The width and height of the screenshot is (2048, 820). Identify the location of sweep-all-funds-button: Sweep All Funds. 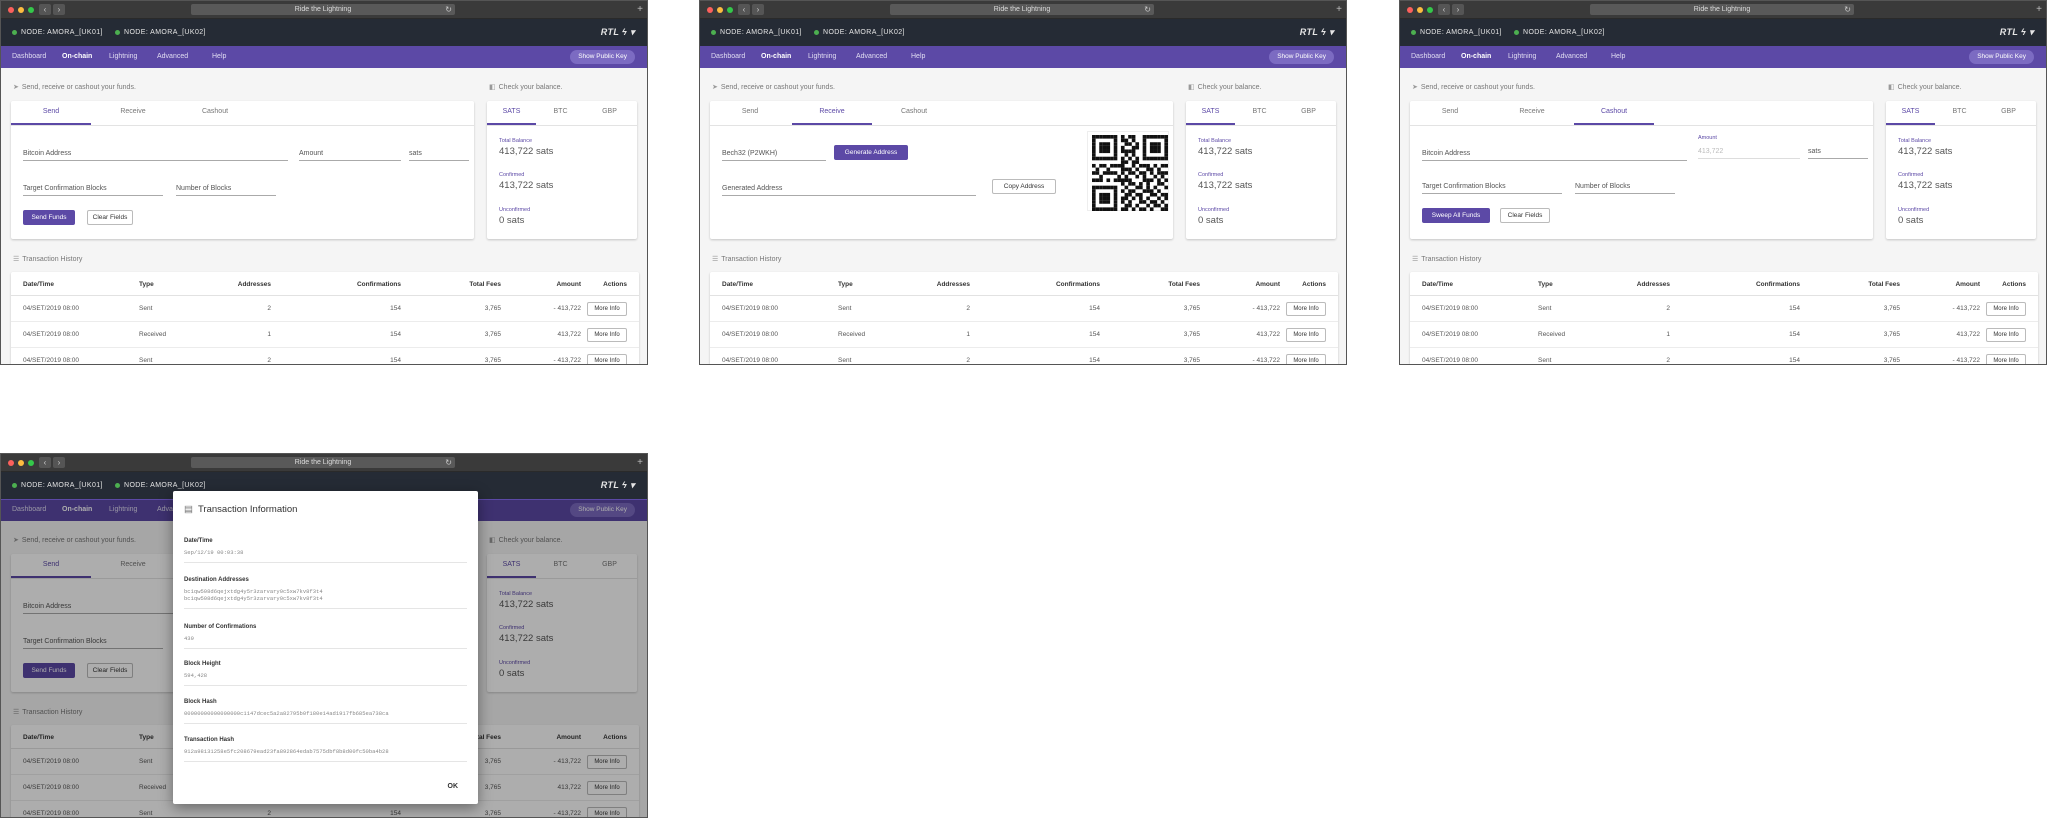
(1456, 215).